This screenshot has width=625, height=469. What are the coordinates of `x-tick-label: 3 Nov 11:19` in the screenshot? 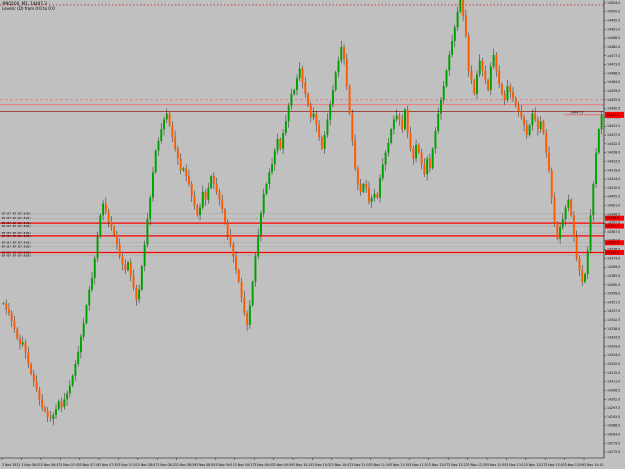 It's located at (380, 465).